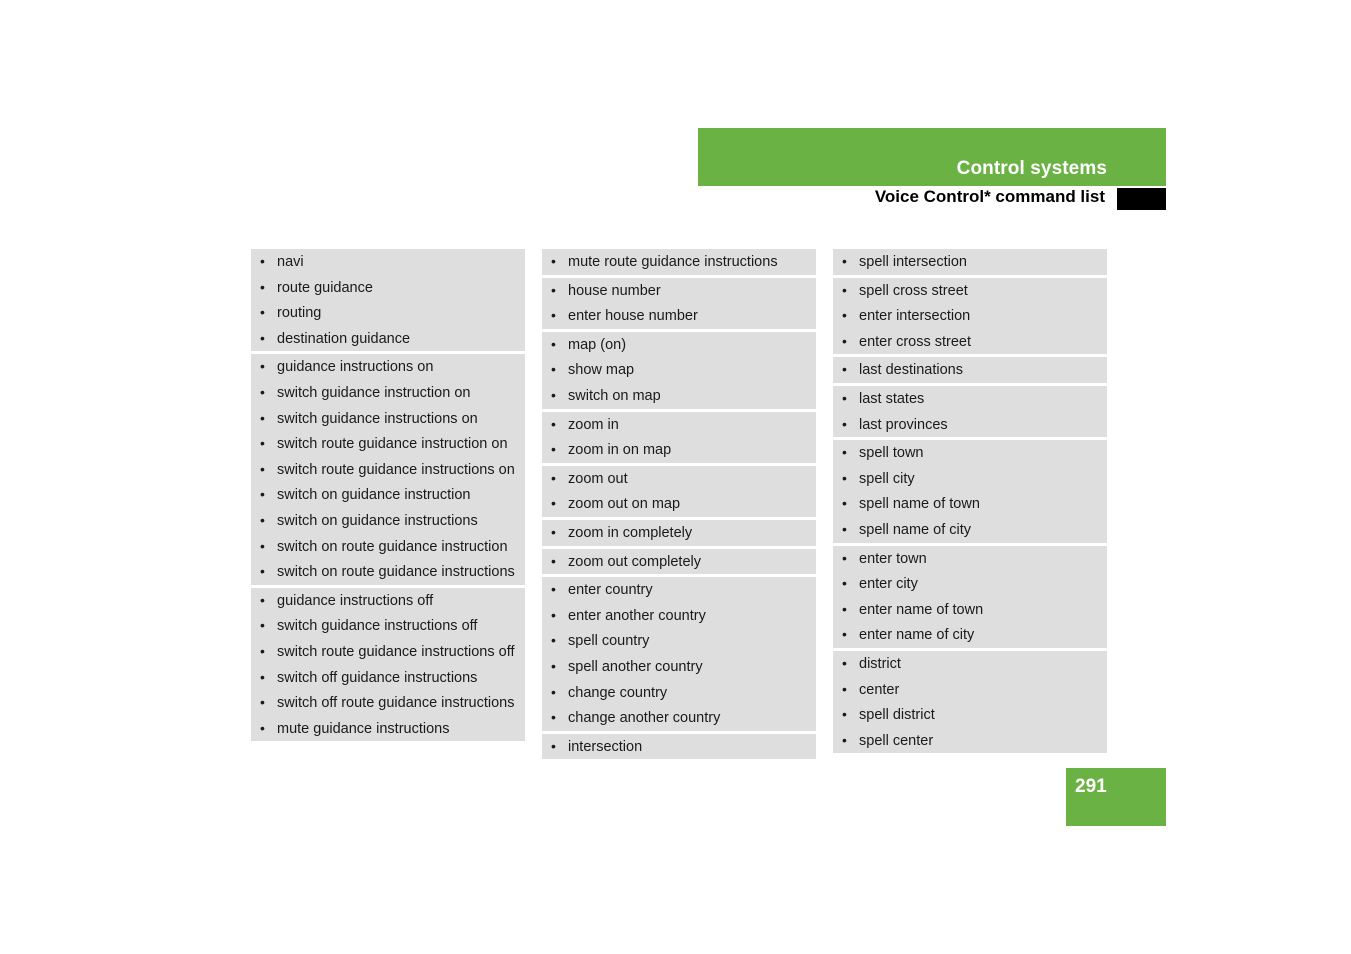  I want to click on list-item: • zoom out completely, so click(679, 562).